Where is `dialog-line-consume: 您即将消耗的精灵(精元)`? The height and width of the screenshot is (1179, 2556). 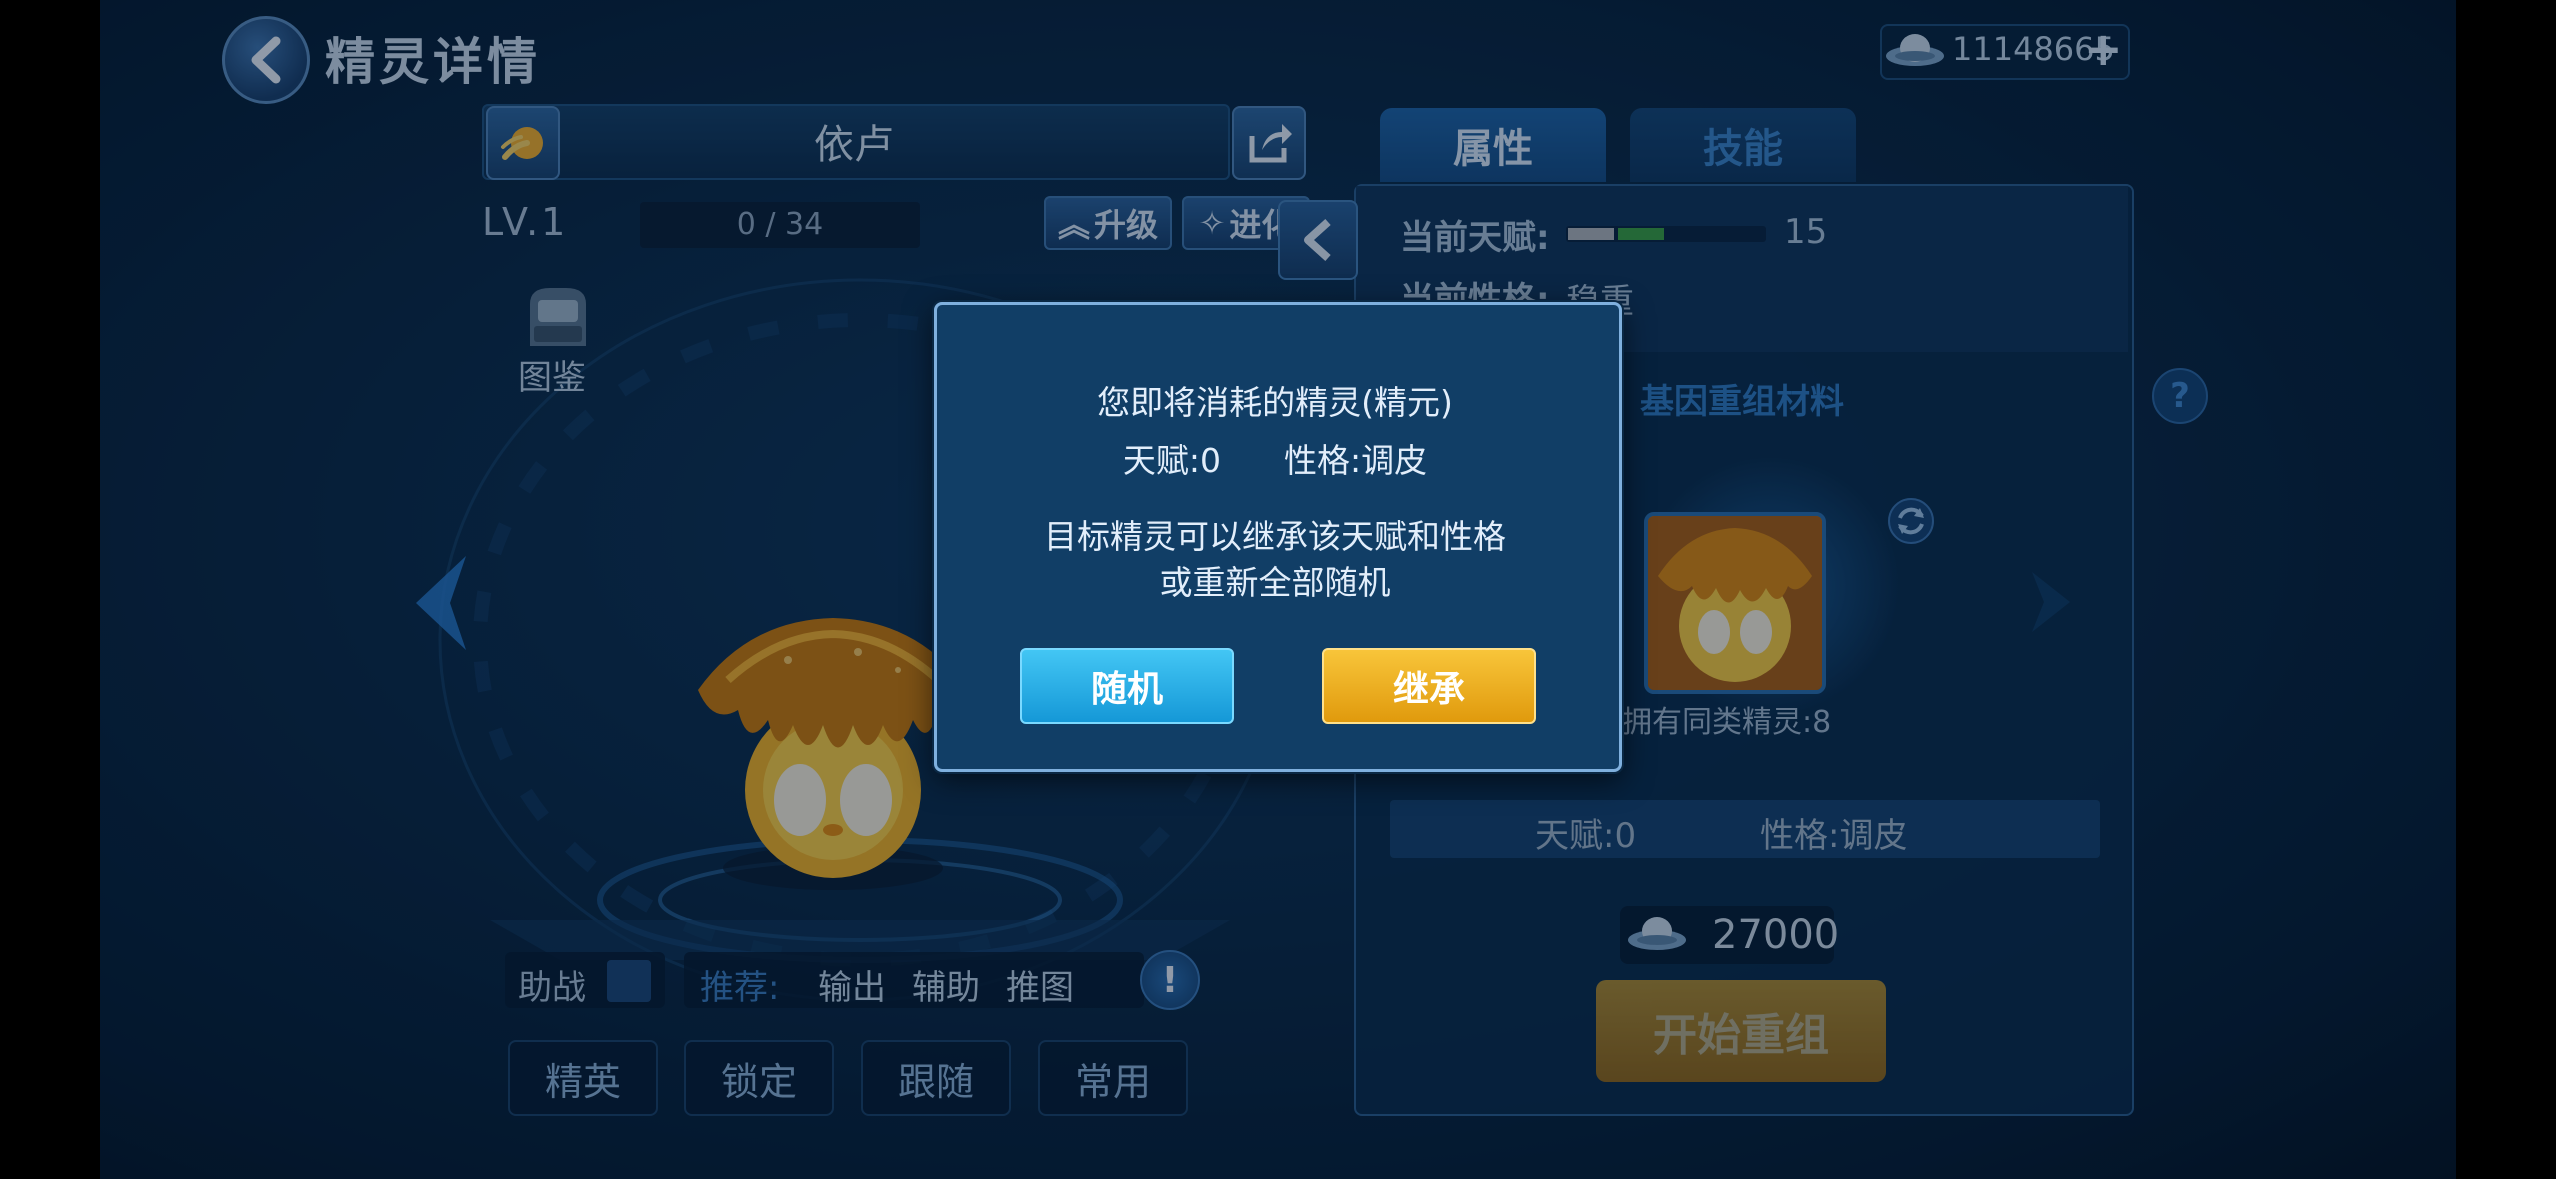 dialog-line-consume: 您即将消耗的精灵(精元) is located at coordinates (1275, 402).